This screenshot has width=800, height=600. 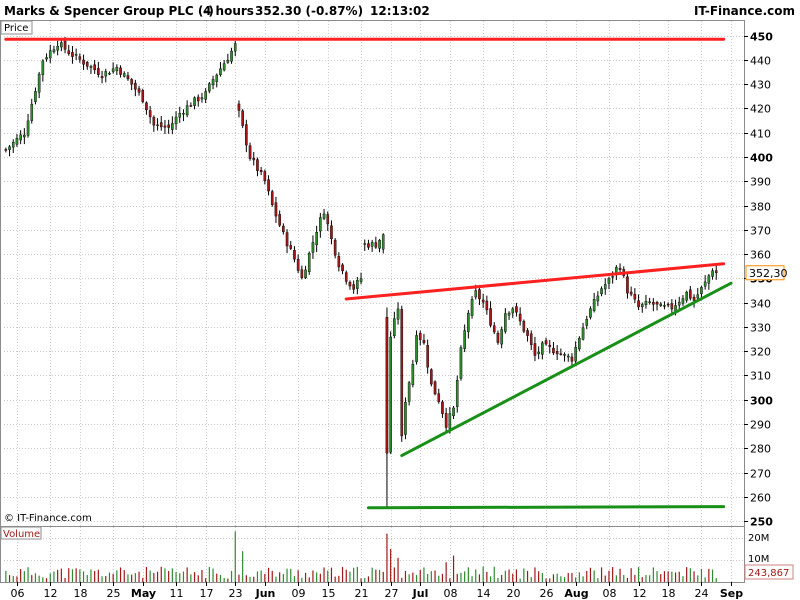 I want to click on x-axis-label: 18, so click(x=81, y=593).